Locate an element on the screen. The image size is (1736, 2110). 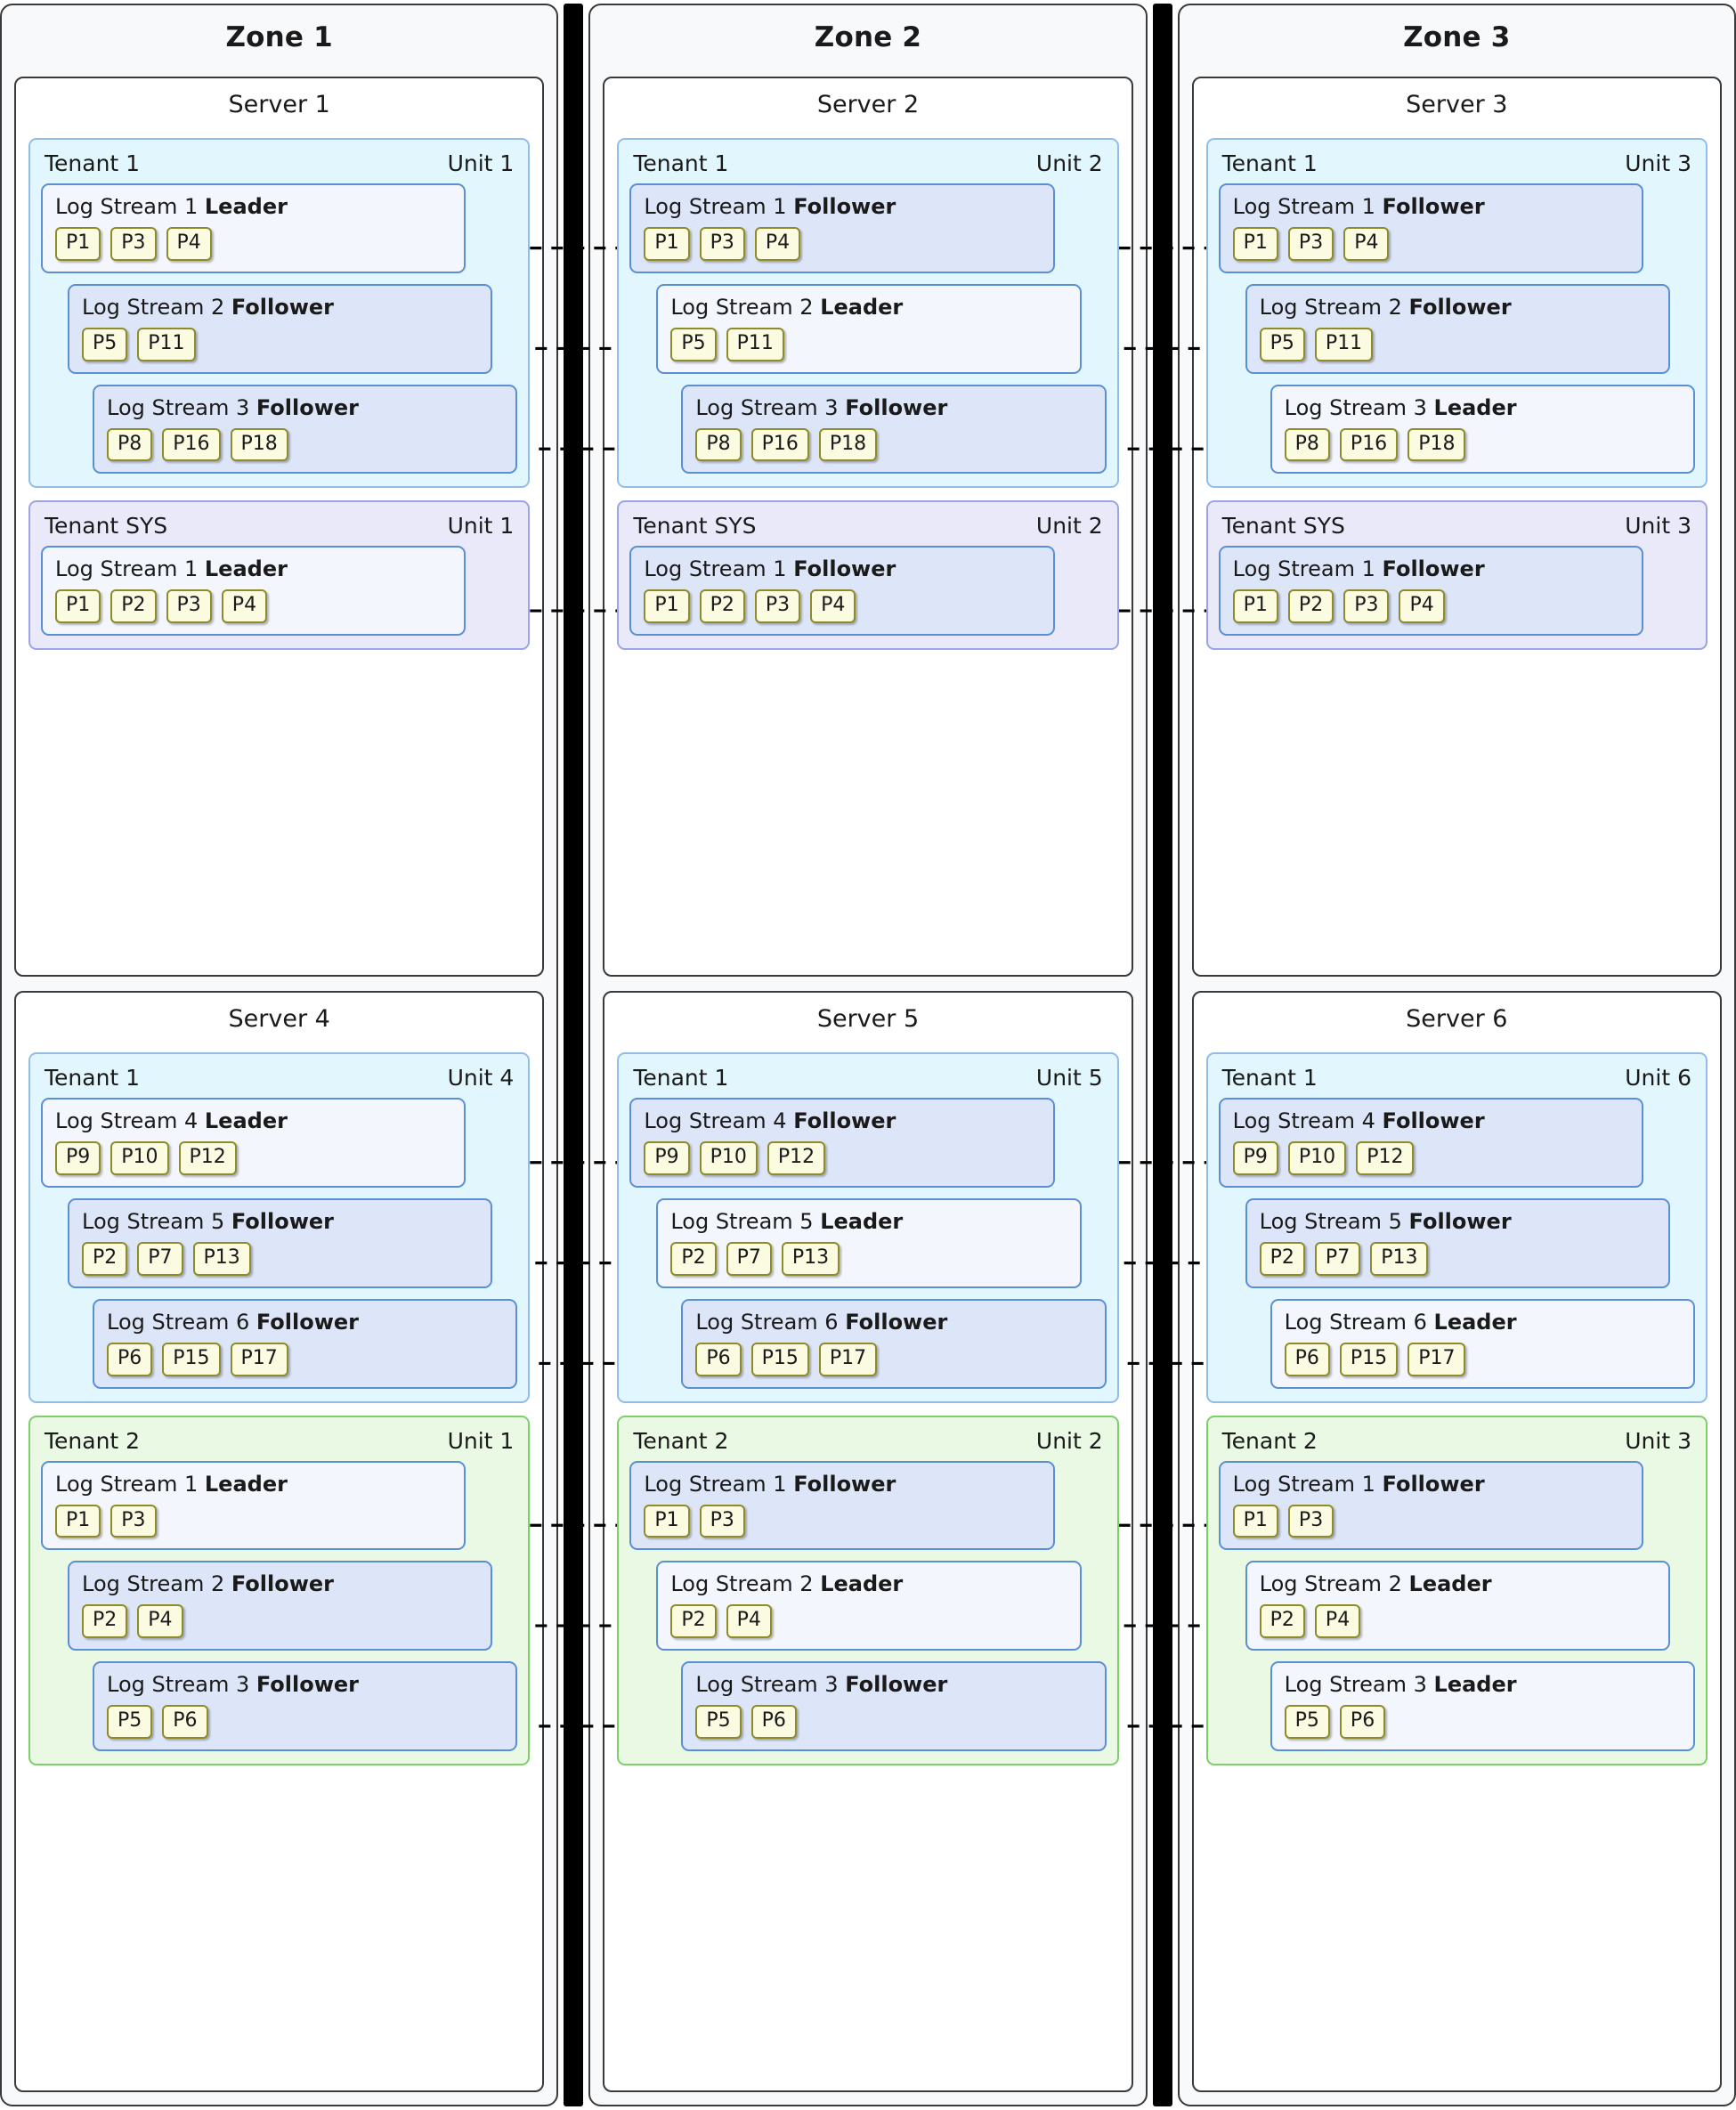
log-stream-name: Log Stream 2 is located at coordinates (742, 307).